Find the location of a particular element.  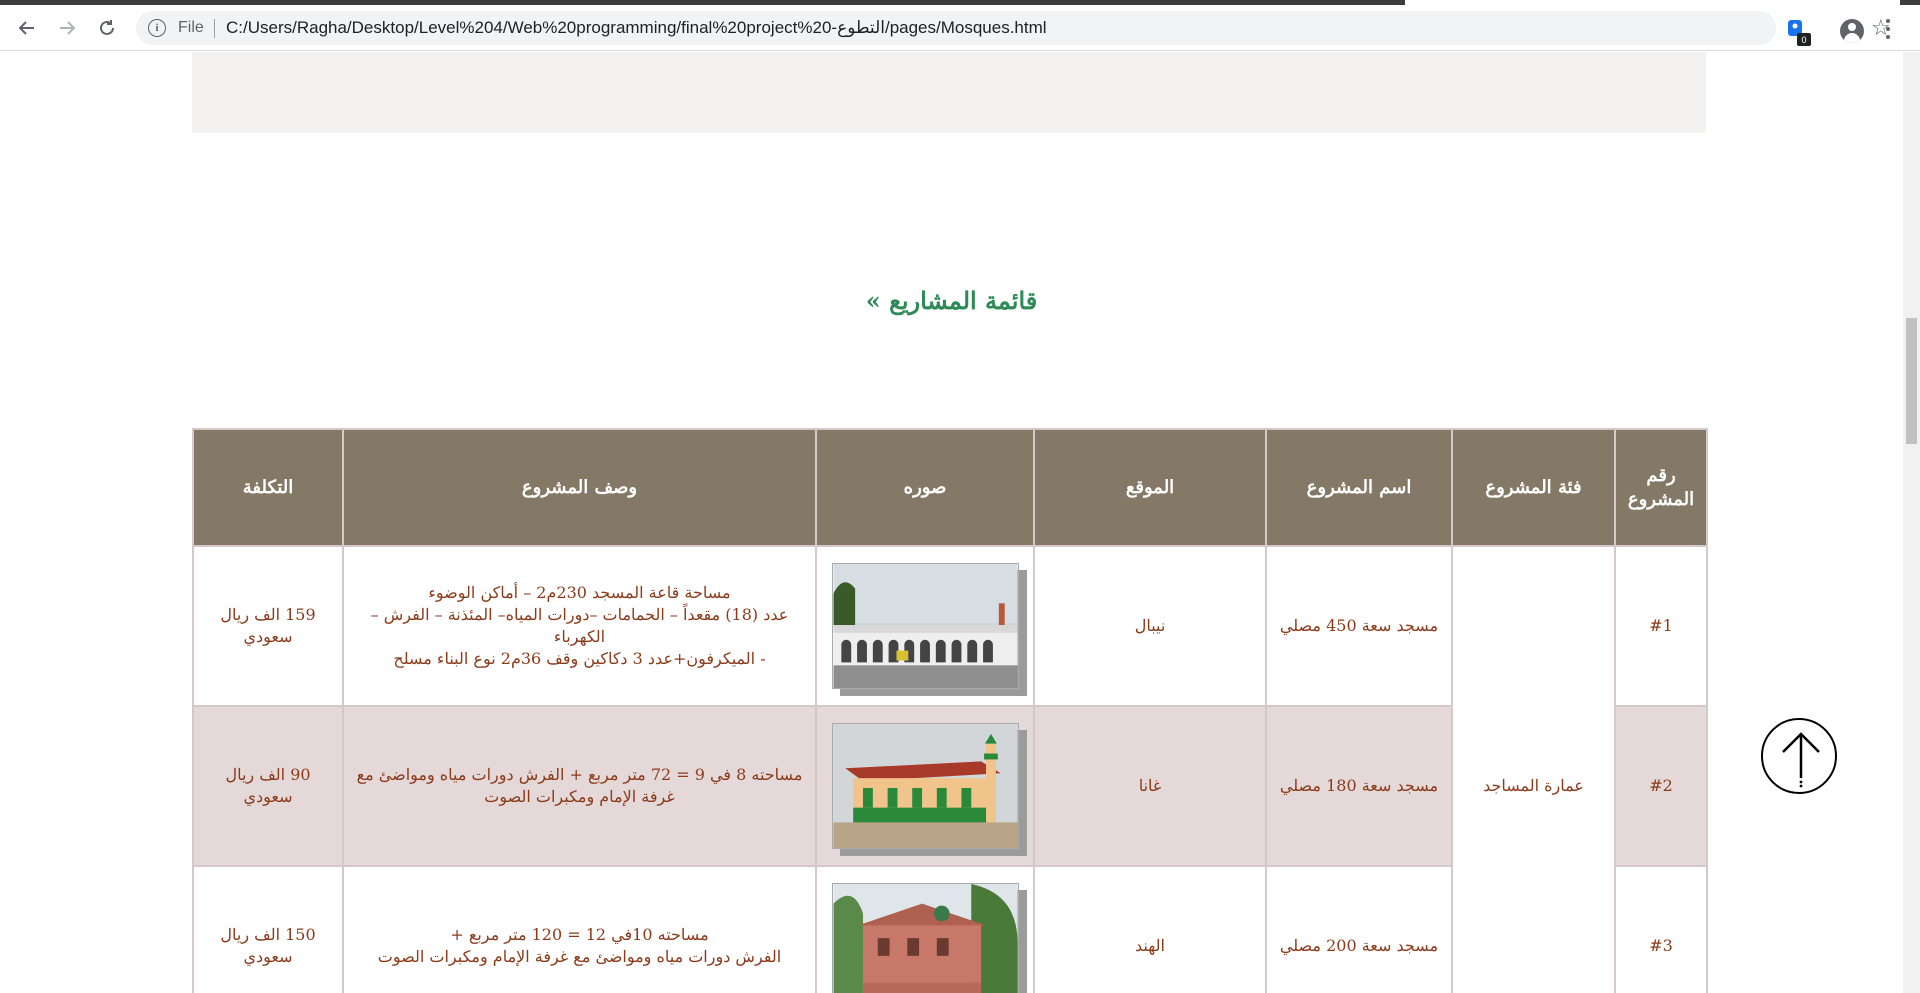

header-name: اسم المشروع is located at coordinates (1359, 487).